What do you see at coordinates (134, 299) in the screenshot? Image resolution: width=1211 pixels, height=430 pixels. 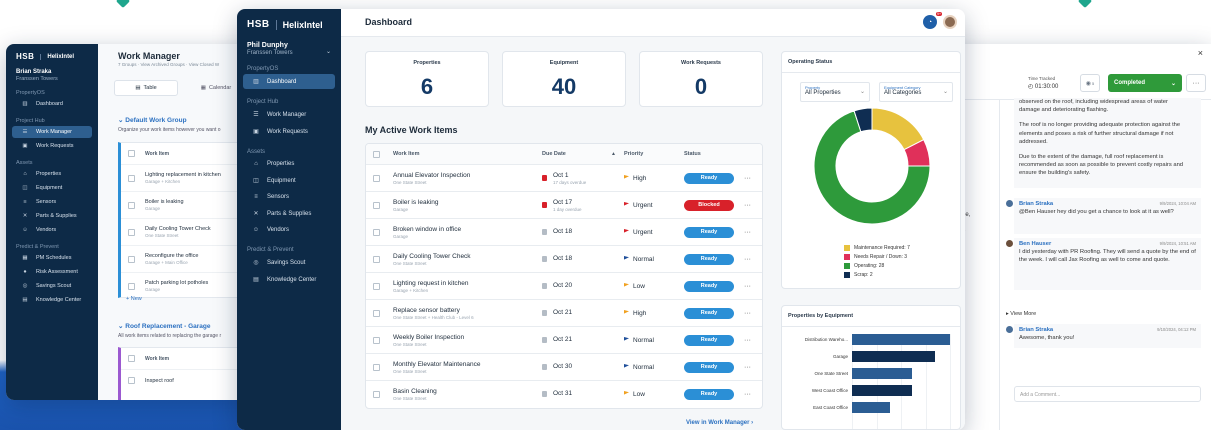 I see `new-item-button: + New` at bounding box center [134, 299].